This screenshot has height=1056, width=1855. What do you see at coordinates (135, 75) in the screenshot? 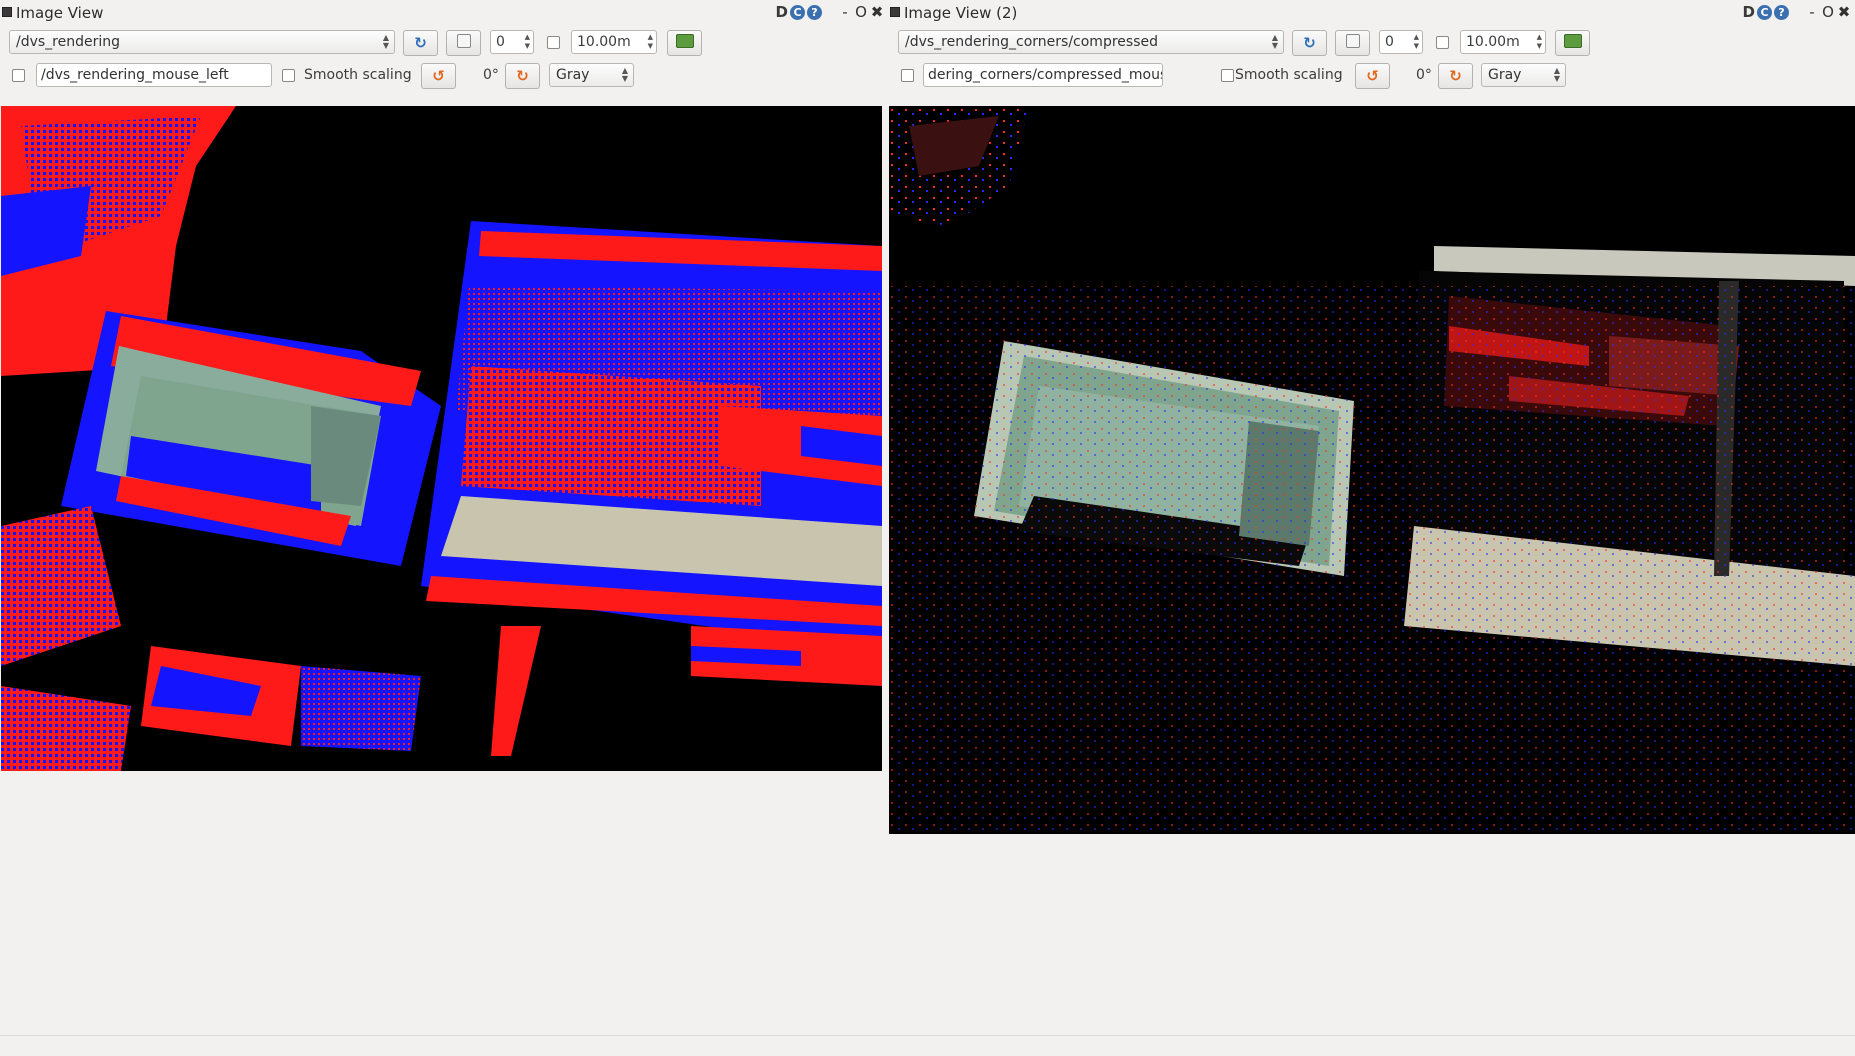
I see `mouse-topic-value: /dvs_rendering_mouse_left` at bounding box center [135, 75].